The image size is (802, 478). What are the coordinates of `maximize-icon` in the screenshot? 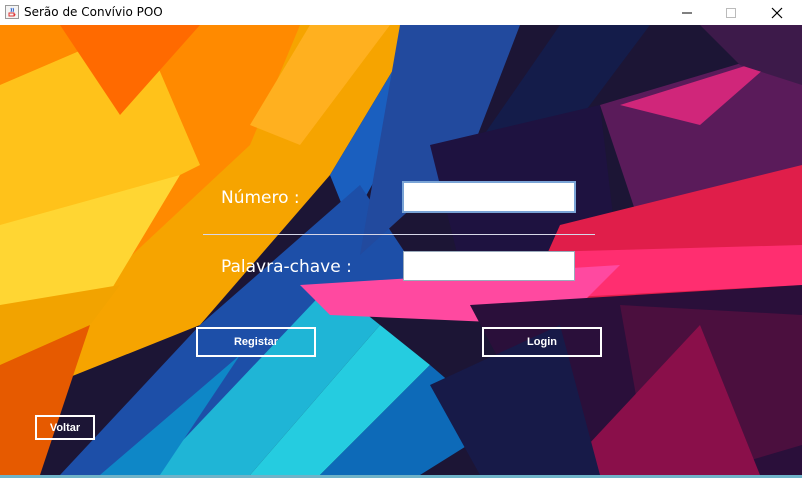 It's located at (731, 12).